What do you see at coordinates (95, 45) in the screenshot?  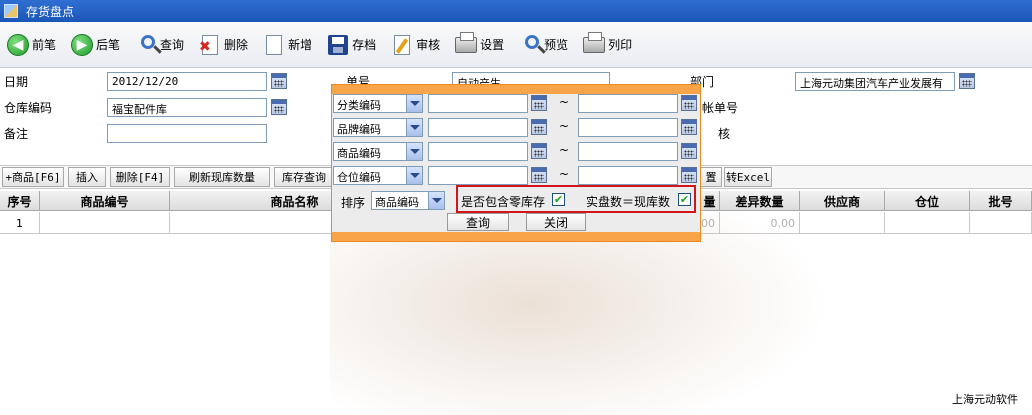 I see `next-button: ▶ 后笔` at bounding box center [95, 45].